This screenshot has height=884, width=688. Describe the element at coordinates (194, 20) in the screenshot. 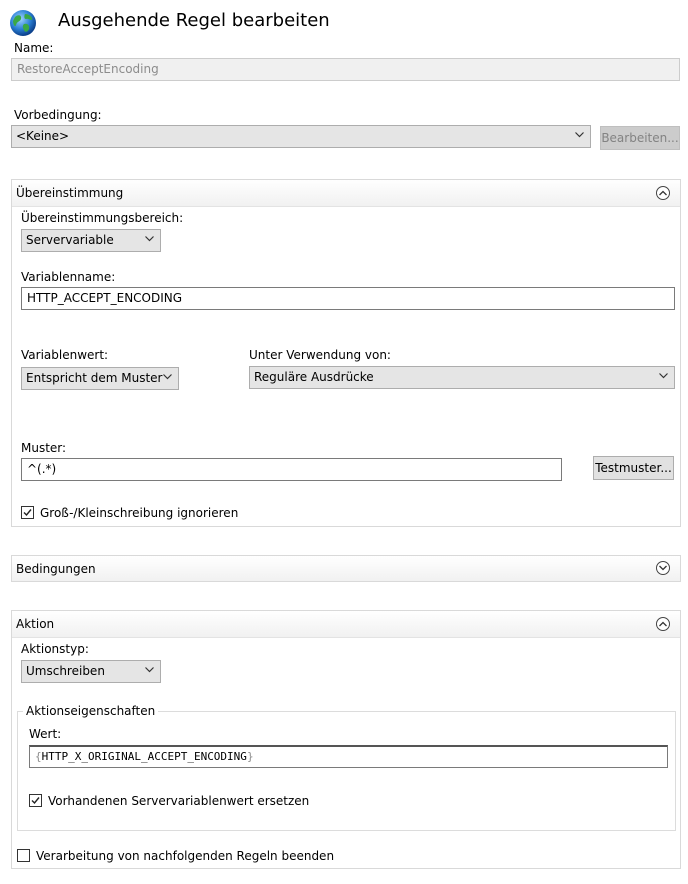

I see `page-title: Ausgehende Regel bearbeiten` at that location.